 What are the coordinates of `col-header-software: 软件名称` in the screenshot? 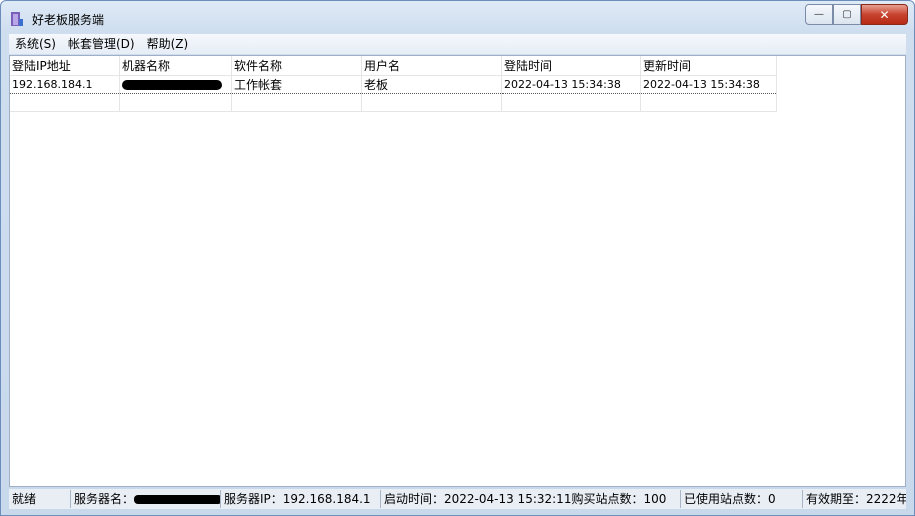 It's located at (296, 66).